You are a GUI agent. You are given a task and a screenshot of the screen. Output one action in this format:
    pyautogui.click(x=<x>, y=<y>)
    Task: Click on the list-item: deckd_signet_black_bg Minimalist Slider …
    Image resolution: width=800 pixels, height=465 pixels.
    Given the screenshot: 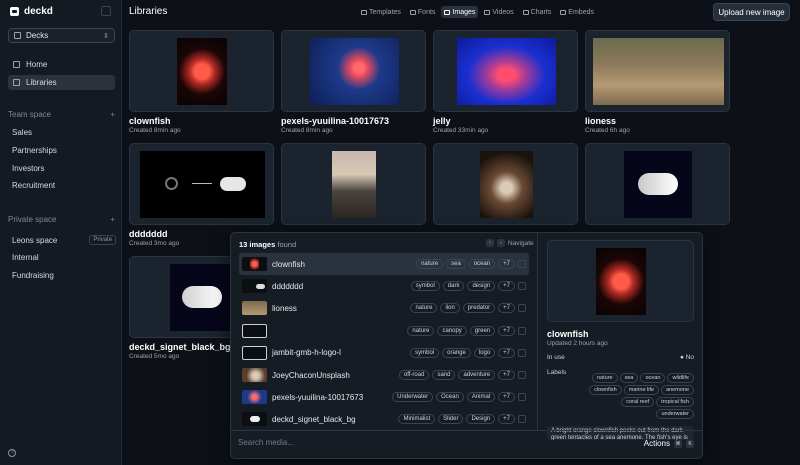 What is the action you would take?
    pyautogui.click(x=384, y=419)
    